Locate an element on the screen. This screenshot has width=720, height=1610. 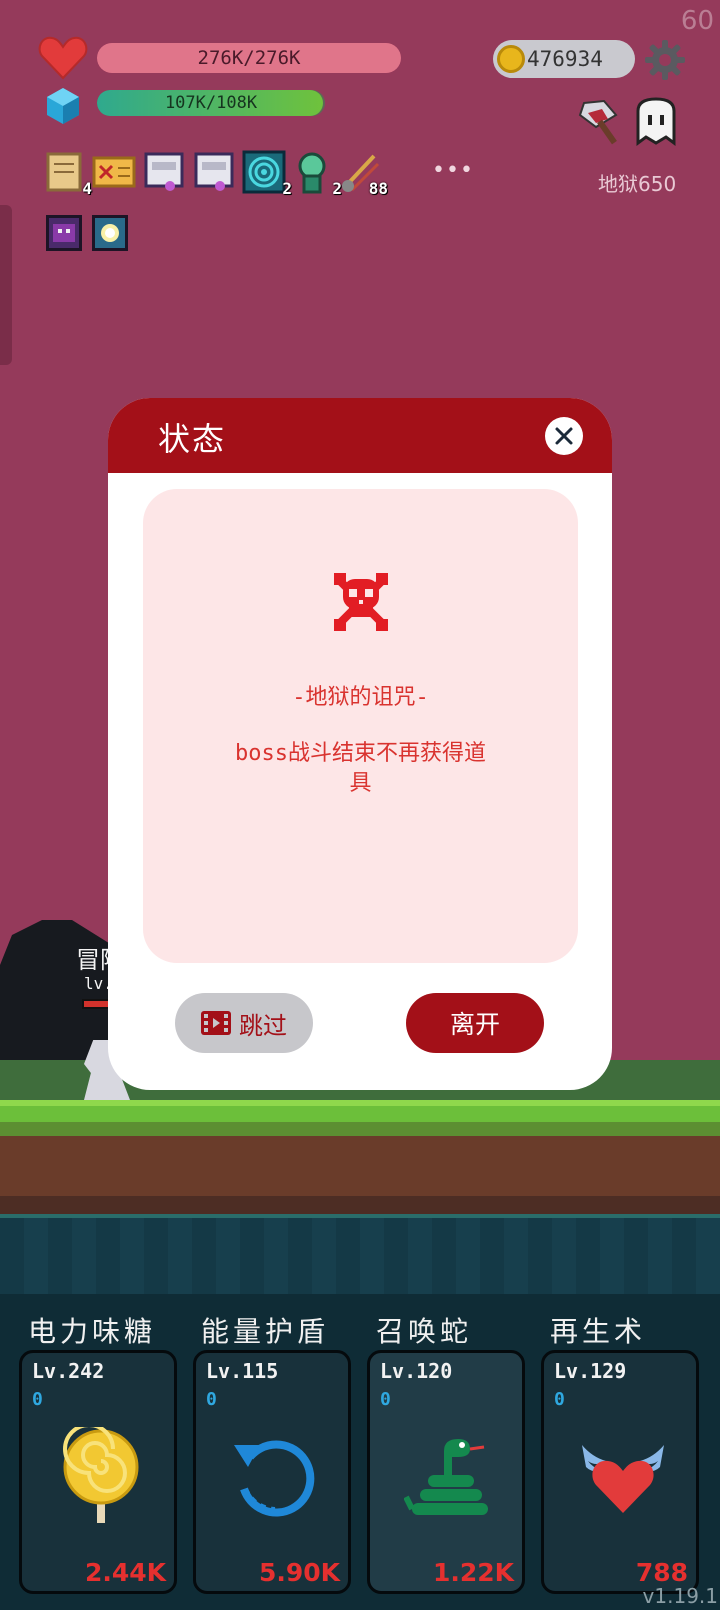
skull-crossbones-icon is located at coordinates (361, 602).